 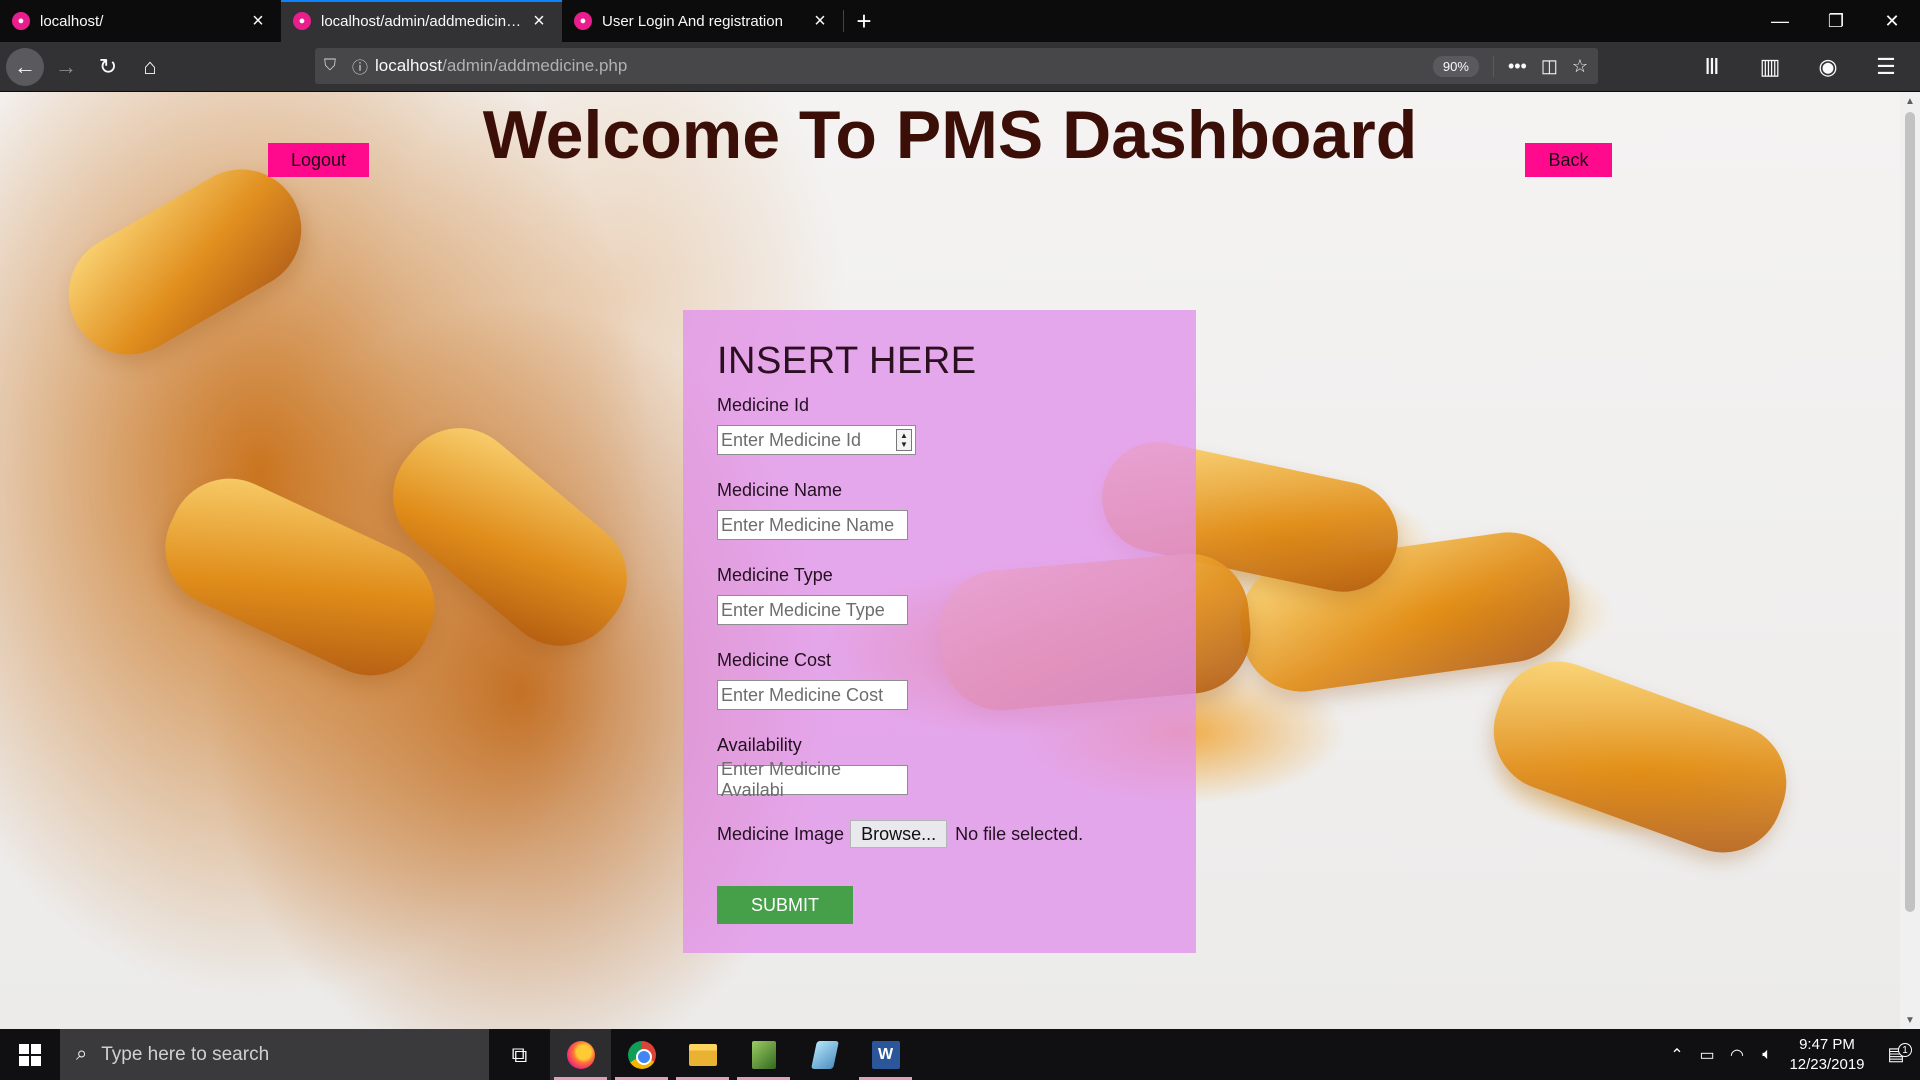 I want to click on tab-localhost: ● localhost/ ×, so click(x=140, y=21).